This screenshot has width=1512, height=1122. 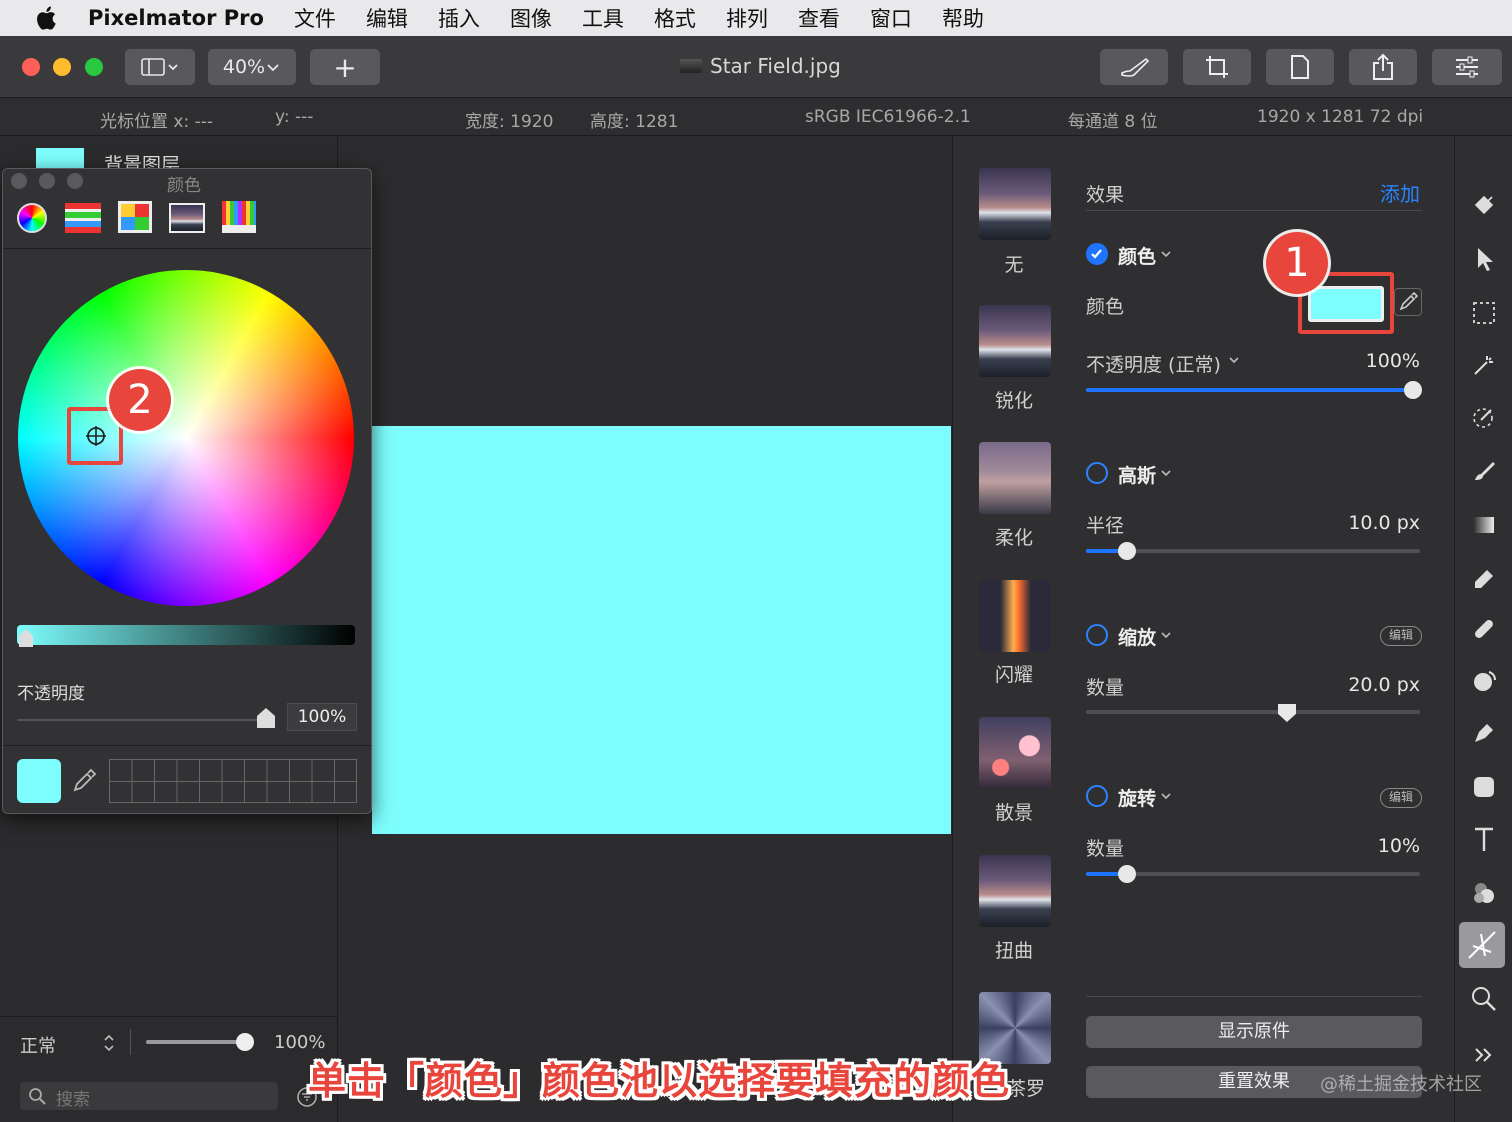 What do you see at coordinates (1484, 471) in the screenshot?
I see `paint-tool` at bounding box center [1484, 471].